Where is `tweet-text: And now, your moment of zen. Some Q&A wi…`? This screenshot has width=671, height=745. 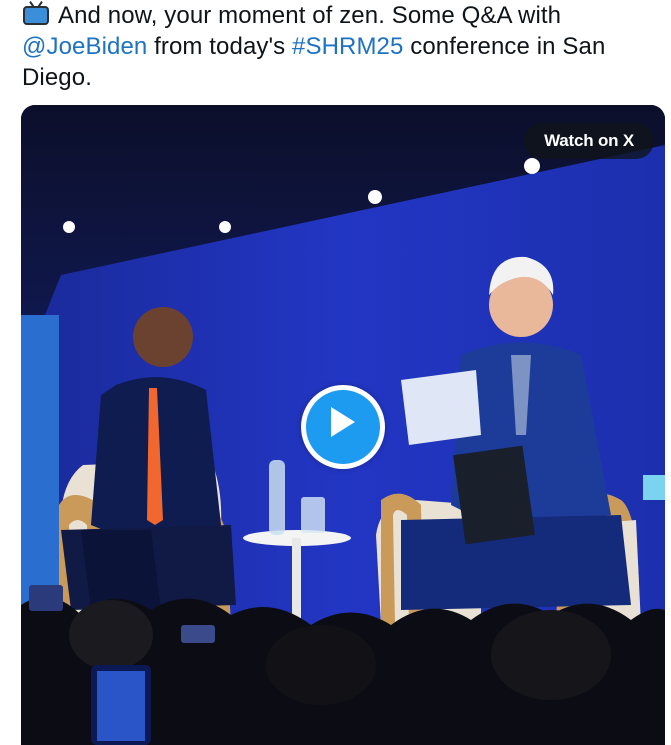
tweet-text: And now, your moment of zen. Some Q&A wi… is located at coordinates (342, 46).